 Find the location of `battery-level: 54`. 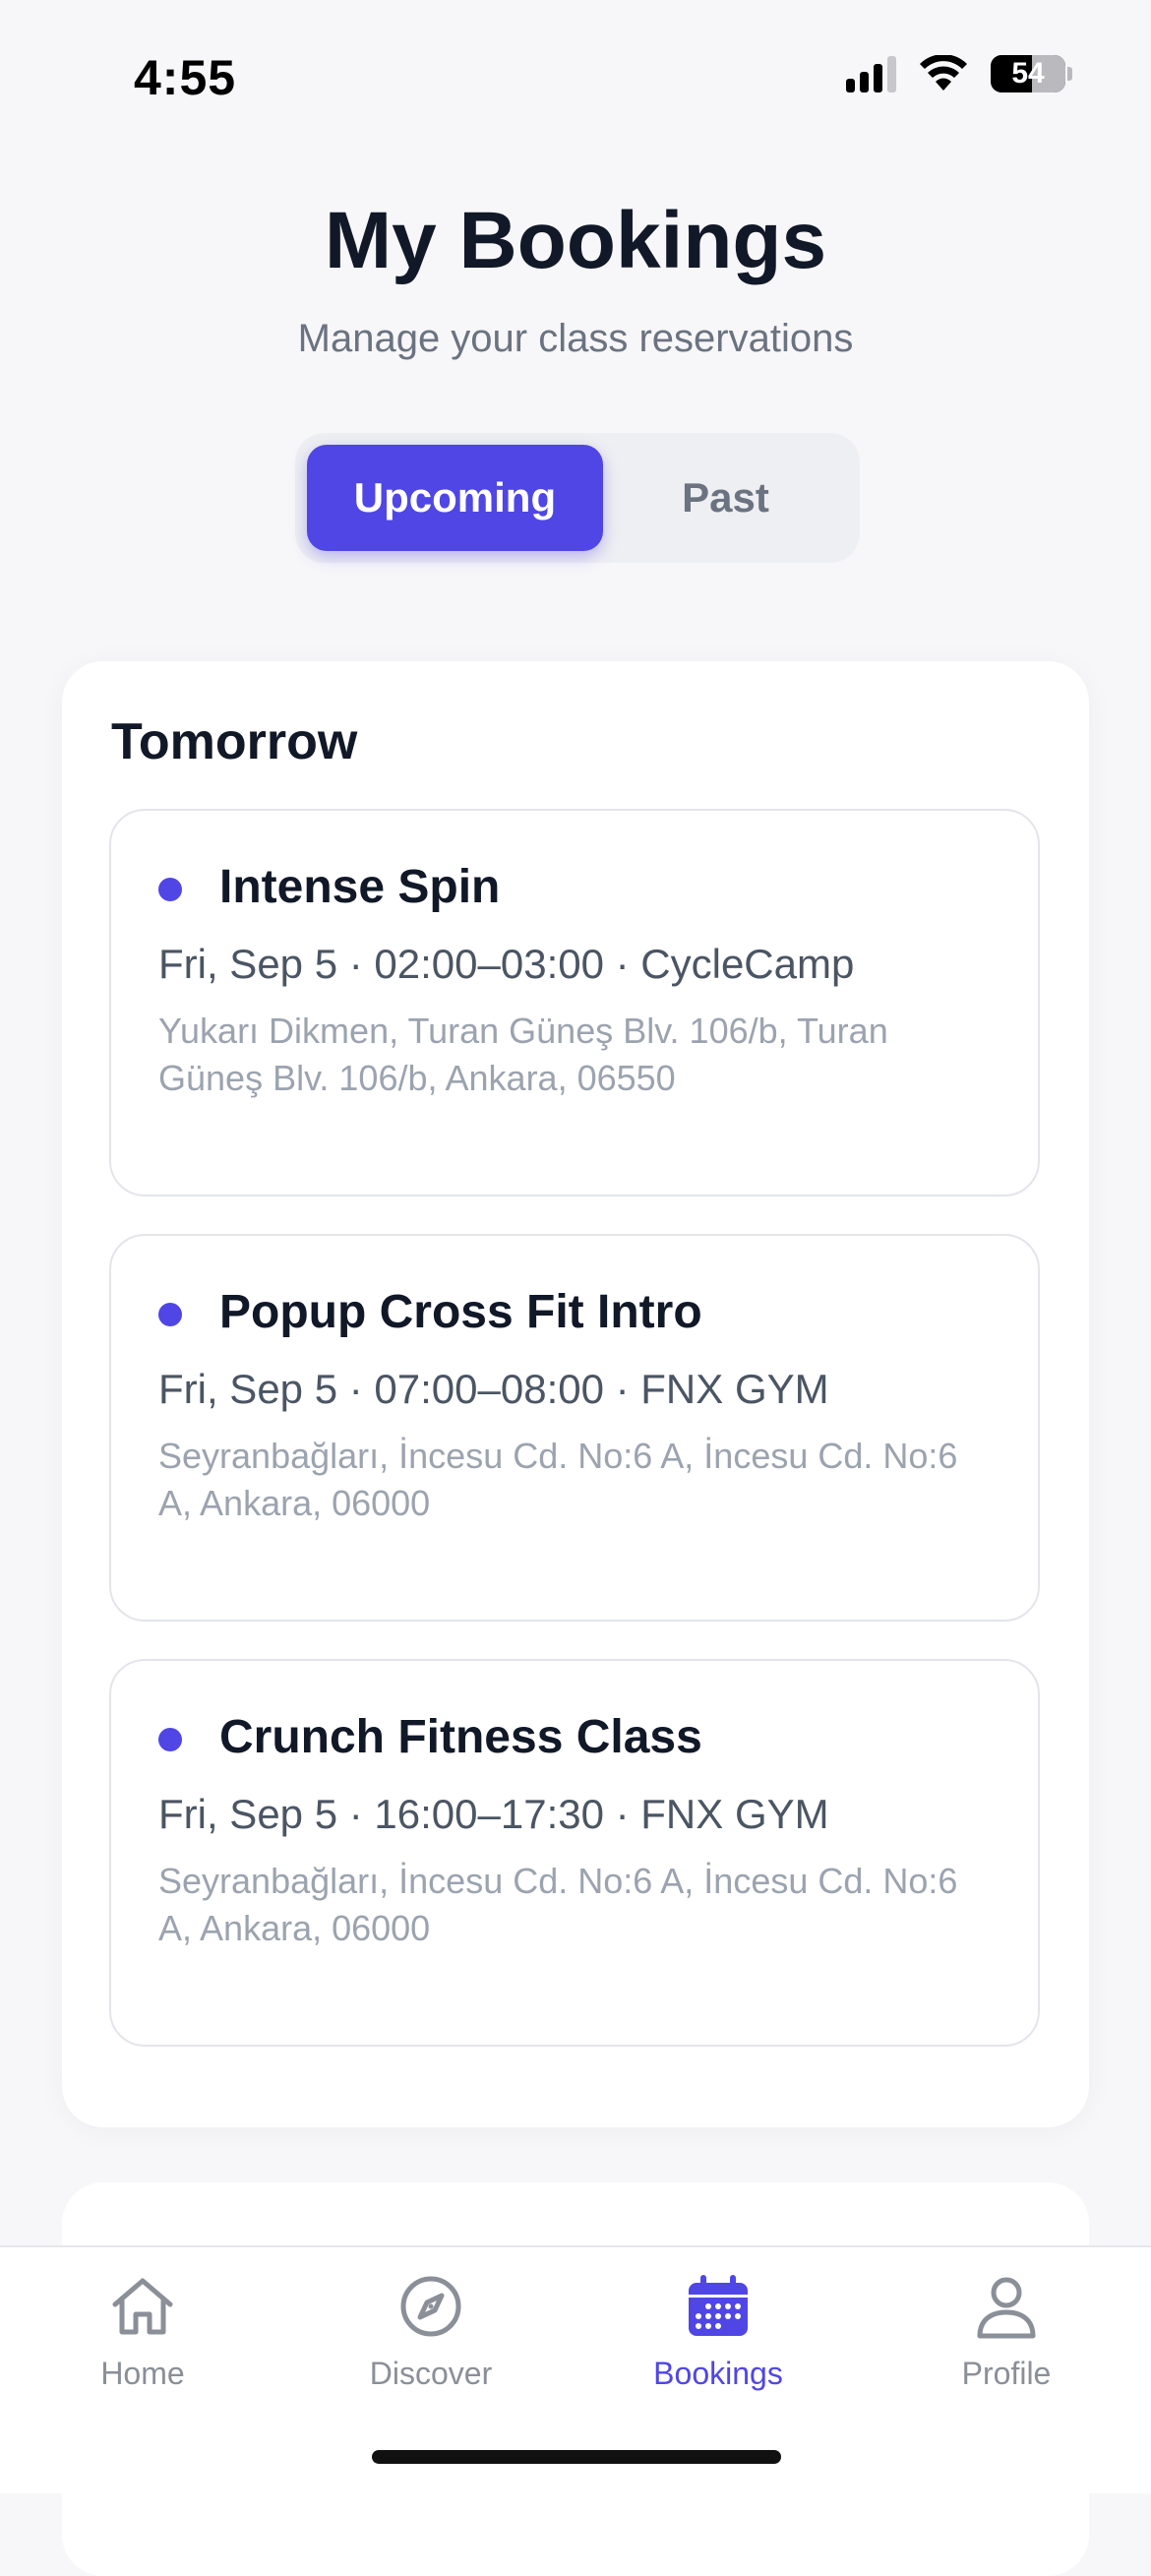

battery-level: 54 is located at coordinates (1028, 73).